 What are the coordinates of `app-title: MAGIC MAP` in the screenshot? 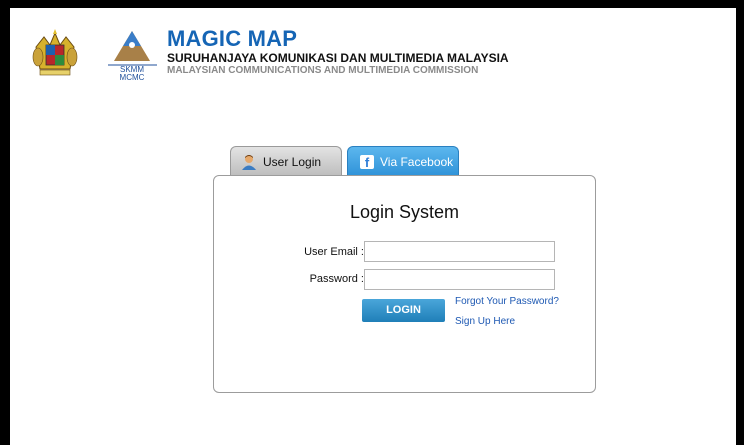 It's located at (232, 38).